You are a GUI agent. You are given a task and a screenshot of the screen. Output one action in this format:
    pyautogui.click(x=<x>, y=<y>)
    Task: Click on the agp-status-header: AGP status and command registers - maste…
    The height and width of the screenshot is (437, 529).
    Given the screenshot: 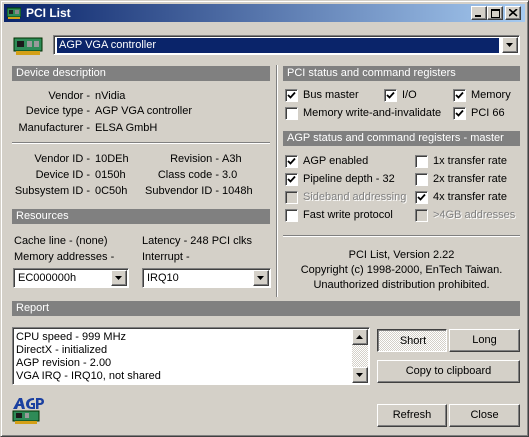 What is the action you would take?
    pyautogui.click(x=401, y=138)
    